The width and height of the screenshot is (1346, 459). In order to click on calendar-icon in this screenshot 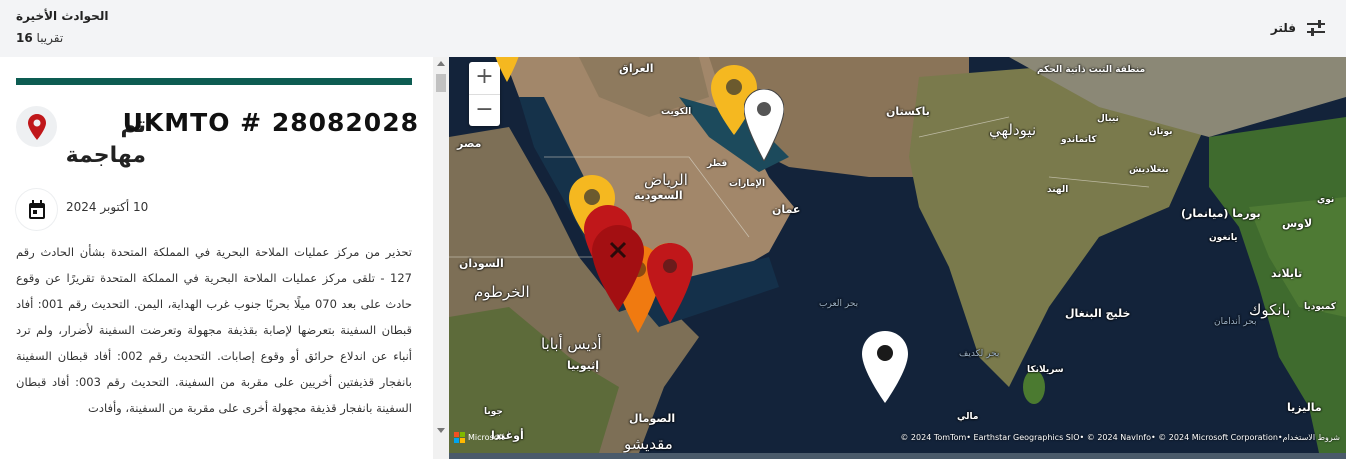, I will do `click(36, 209)`.